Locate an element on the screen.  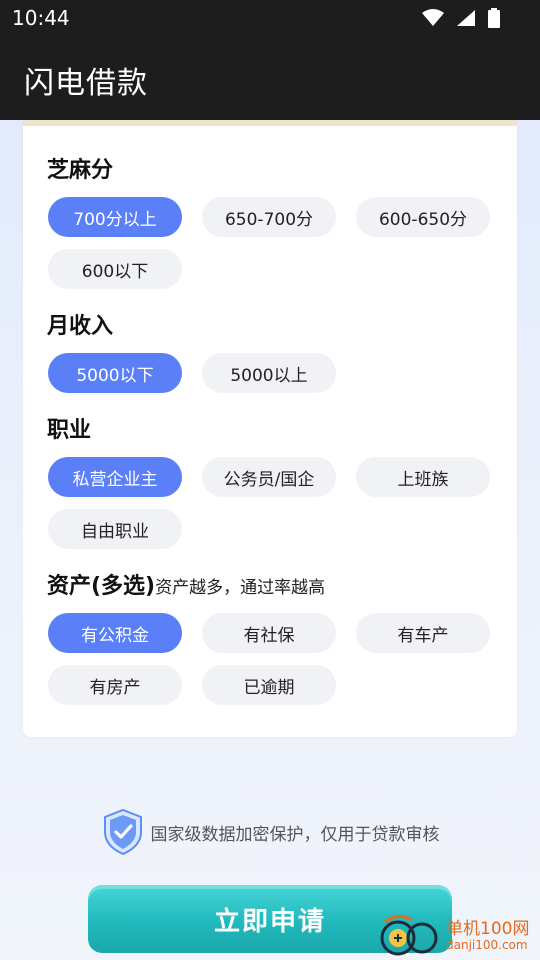
chip-job-civil-servant: 公务员/国企 is located at coordinates (269, 477).